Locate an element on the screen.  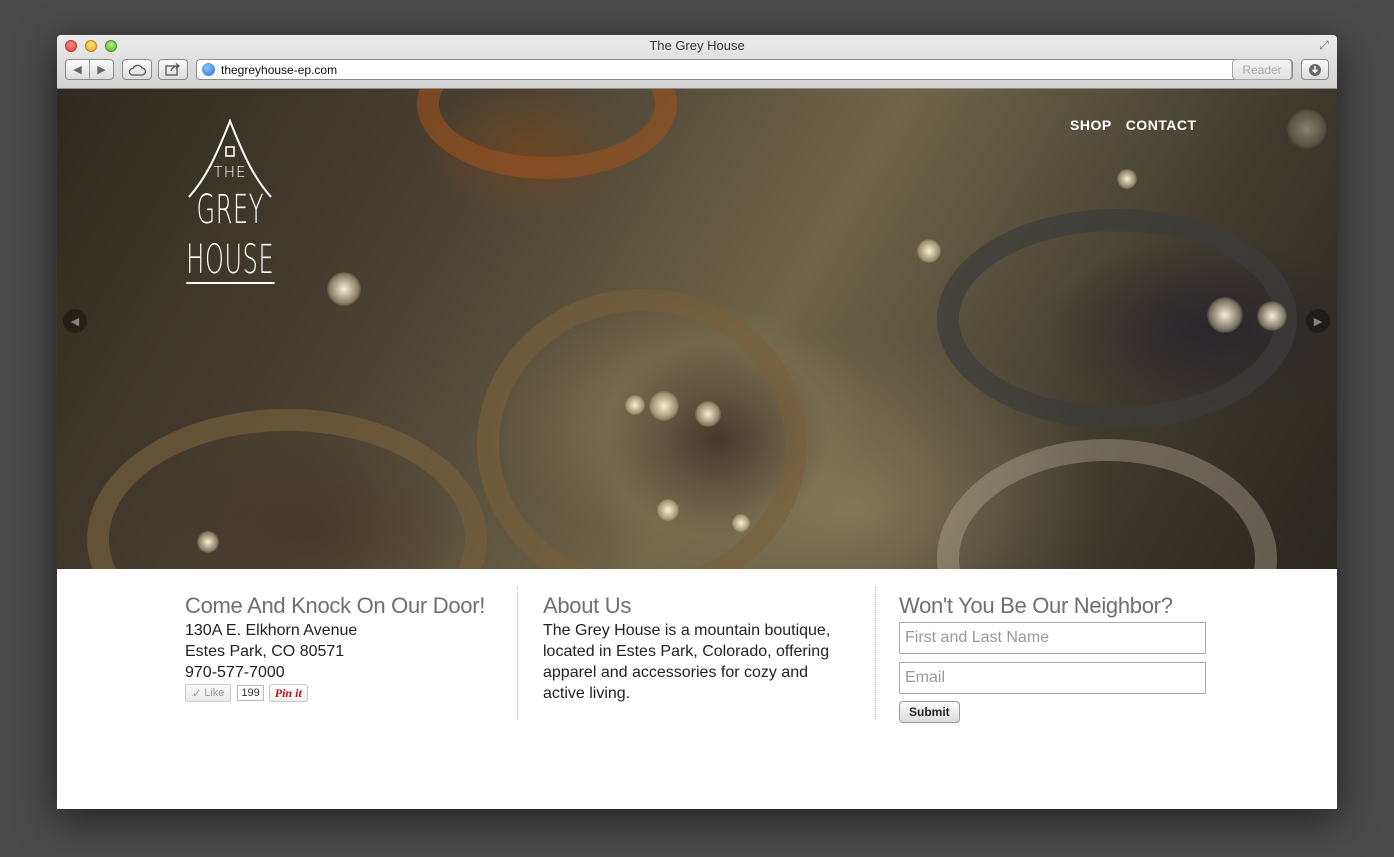
chevron-left-icon: ◀ is located at coordinates (75, 321).